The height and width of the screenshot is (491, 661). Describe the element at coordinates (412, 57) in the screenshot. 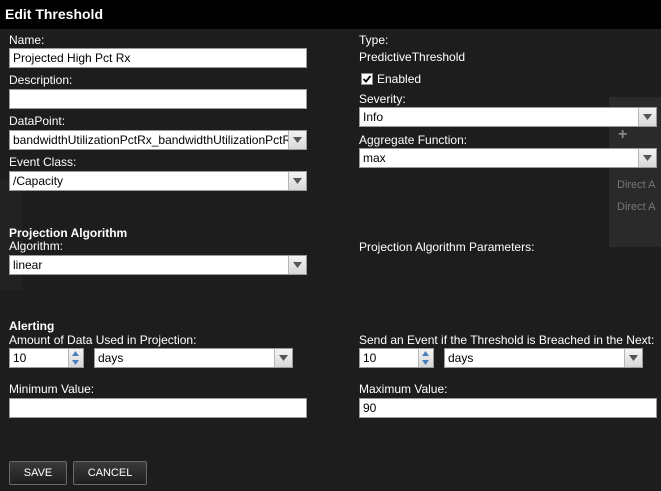

I see `type-value: PredictiveThreshold` at that location.